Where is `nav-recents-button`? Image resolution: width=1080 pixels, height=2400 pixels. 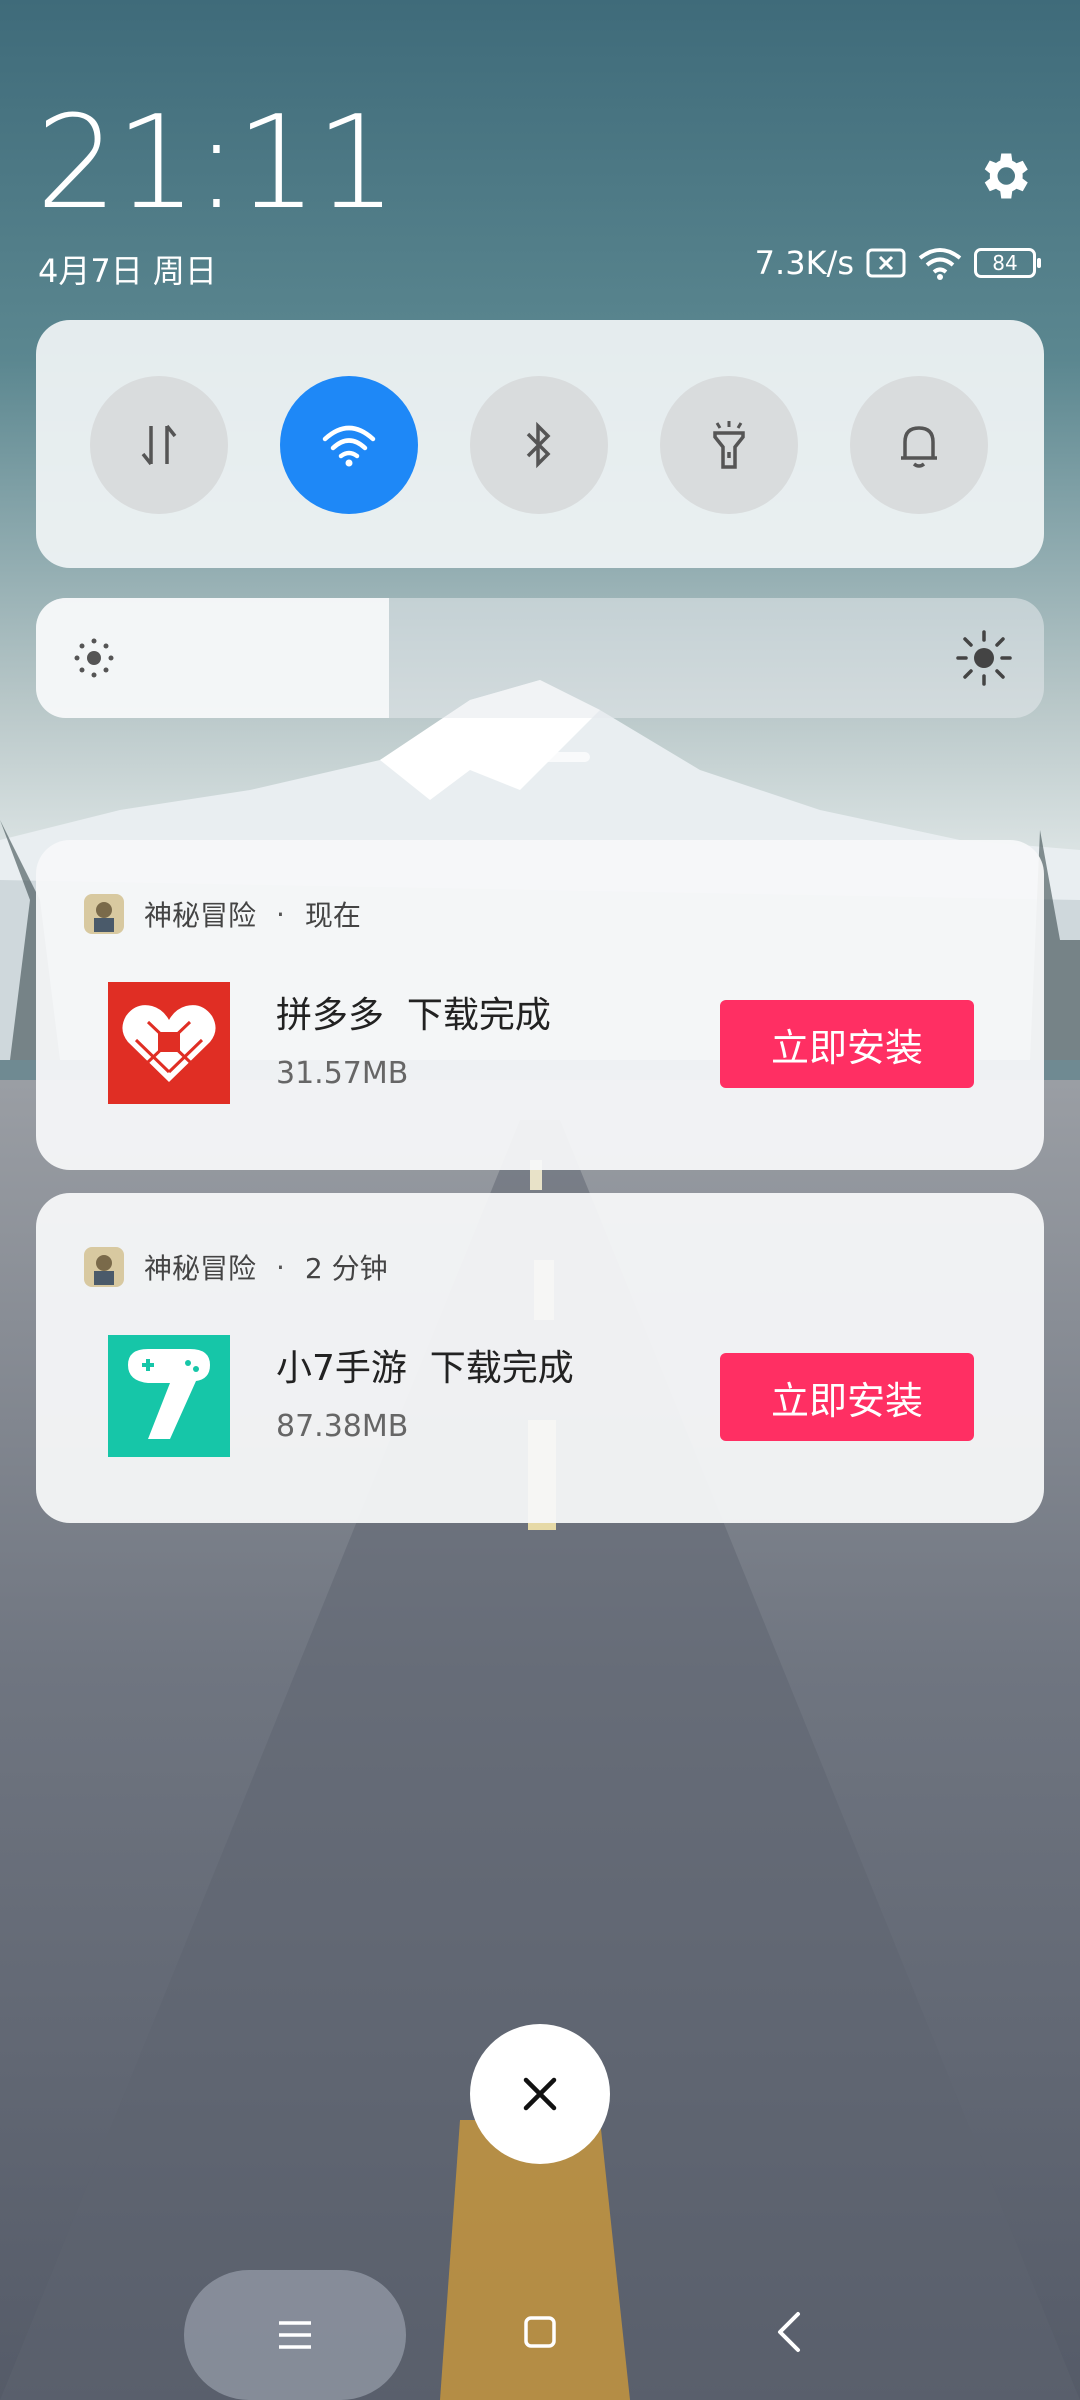 nav-recents-button is located at coordinates (295, 2335).